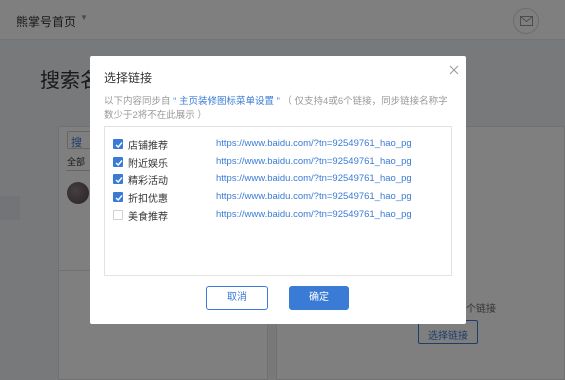 The image size is (565, 380). What do you see at coordinates (454, 70) in the screenshot?
I see `close-icon` at bounding box center [454, 70].